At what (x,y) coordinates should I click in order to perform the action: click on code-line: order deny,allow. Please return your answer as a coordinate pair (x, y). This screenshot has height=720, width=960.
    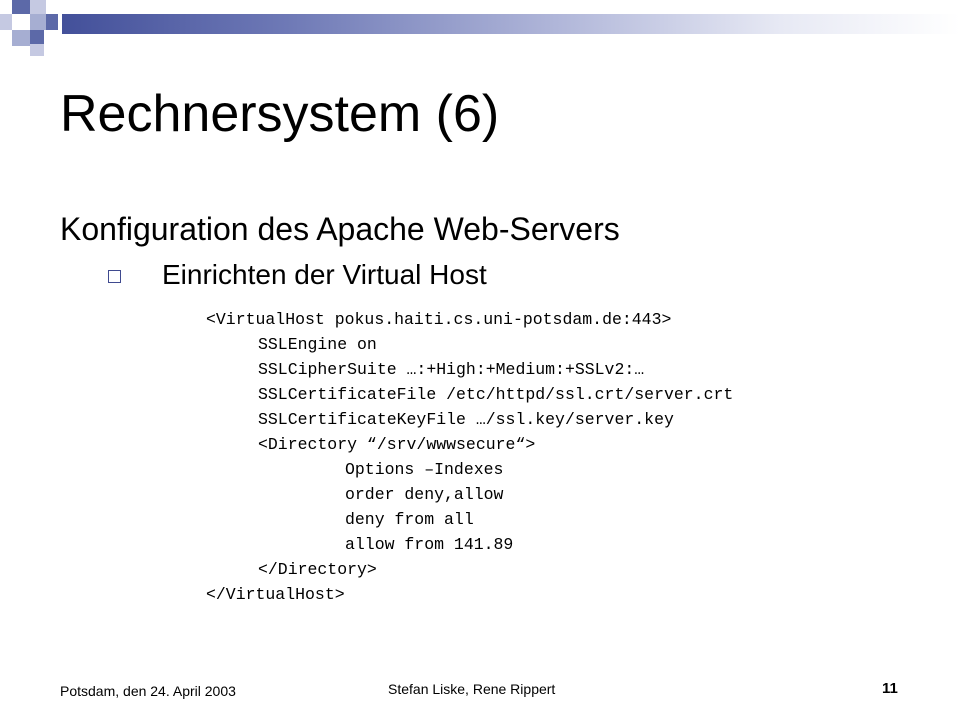
    Looking at the image, I should click on (424, 494).